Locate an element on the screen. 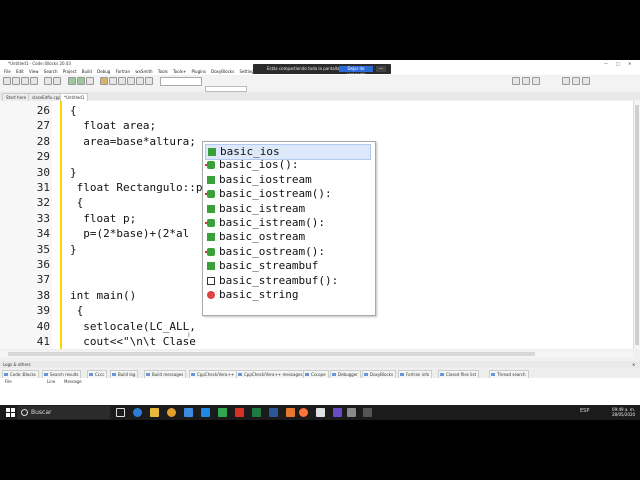 This screenshot has width=640, height=480. step-into-icon is located at coordinates (131, 81).